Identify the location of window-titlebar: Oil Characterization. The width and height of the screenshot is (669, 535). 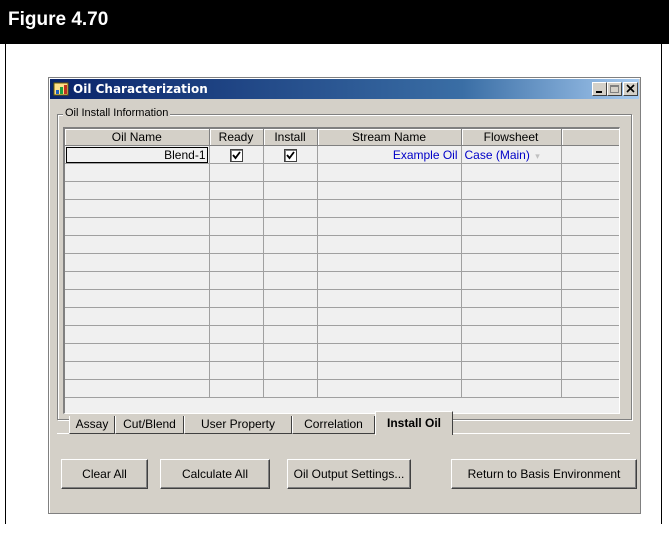
(344, 89).